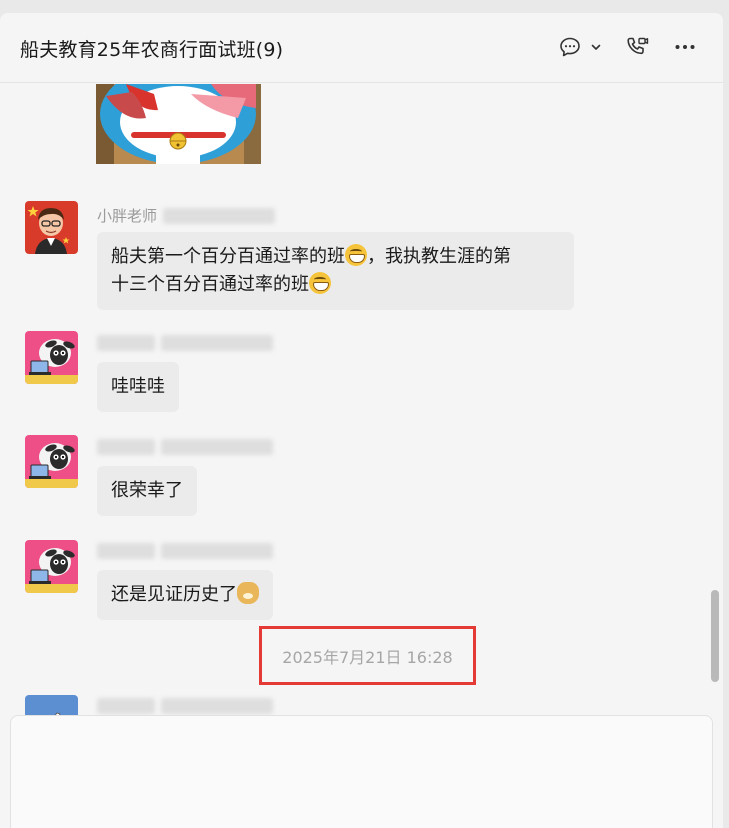  I want to click on message-bubble: 还是见证历史了, so click(185, 595).